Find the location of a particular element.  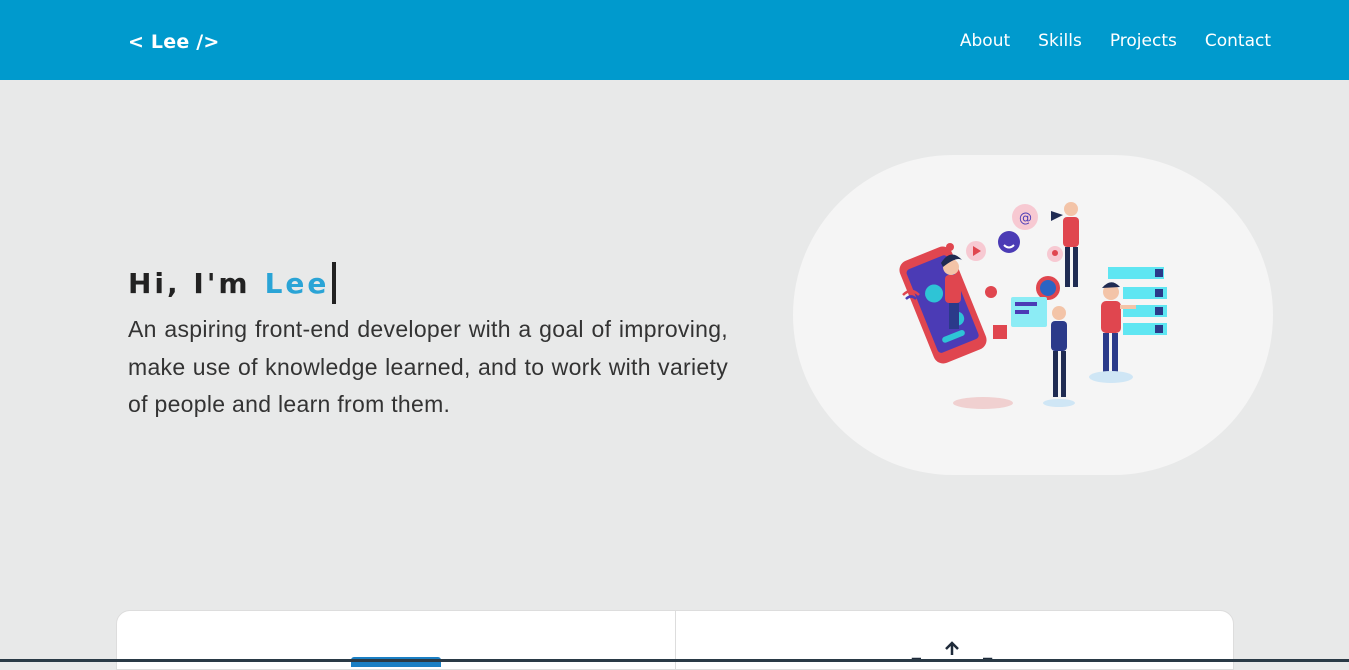

hero-heading: Hi, I'm Lee is located at coordinates (232, 283).